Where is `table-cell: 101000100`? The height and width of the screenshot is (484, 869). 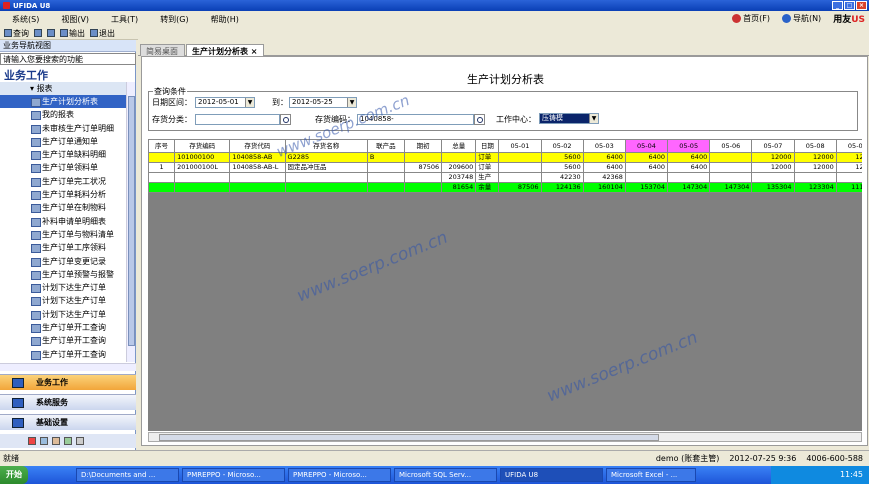 table-cell: 101000100 is located at coordinates (202, 157).